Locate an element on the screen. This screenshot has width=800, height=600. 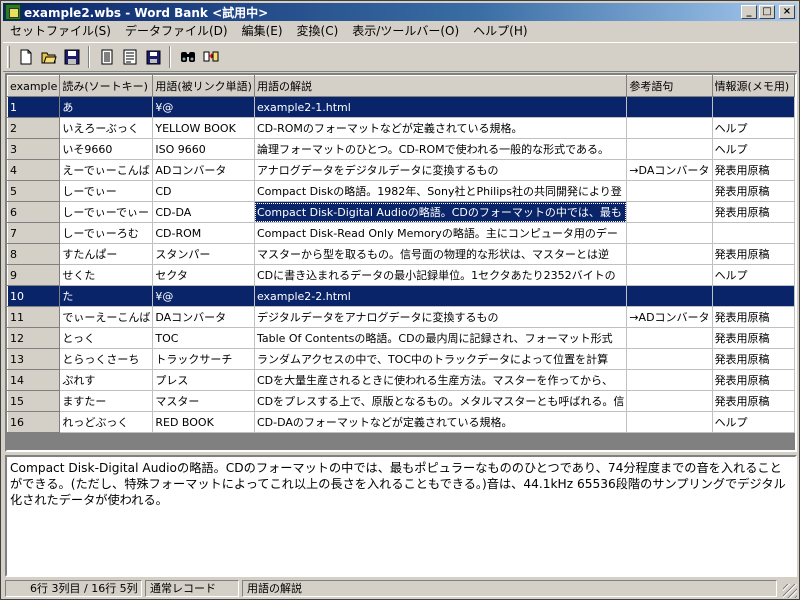
menu-data-file: データファイル(D) is located at coordinates (176, 31).